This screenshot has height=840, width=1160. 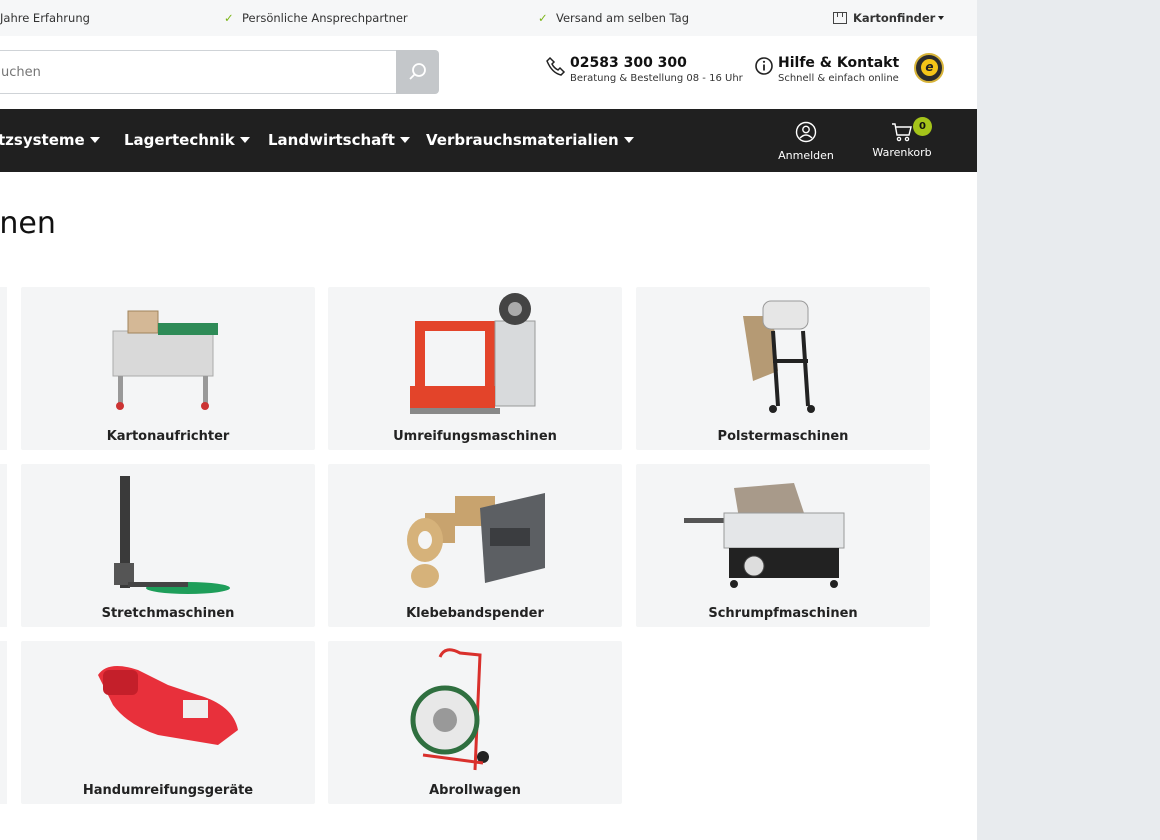 What do you see at coordinates (779, 356) in the screenshot?
I see `cushioning-machine-icon` at bounding box center [779, 356].